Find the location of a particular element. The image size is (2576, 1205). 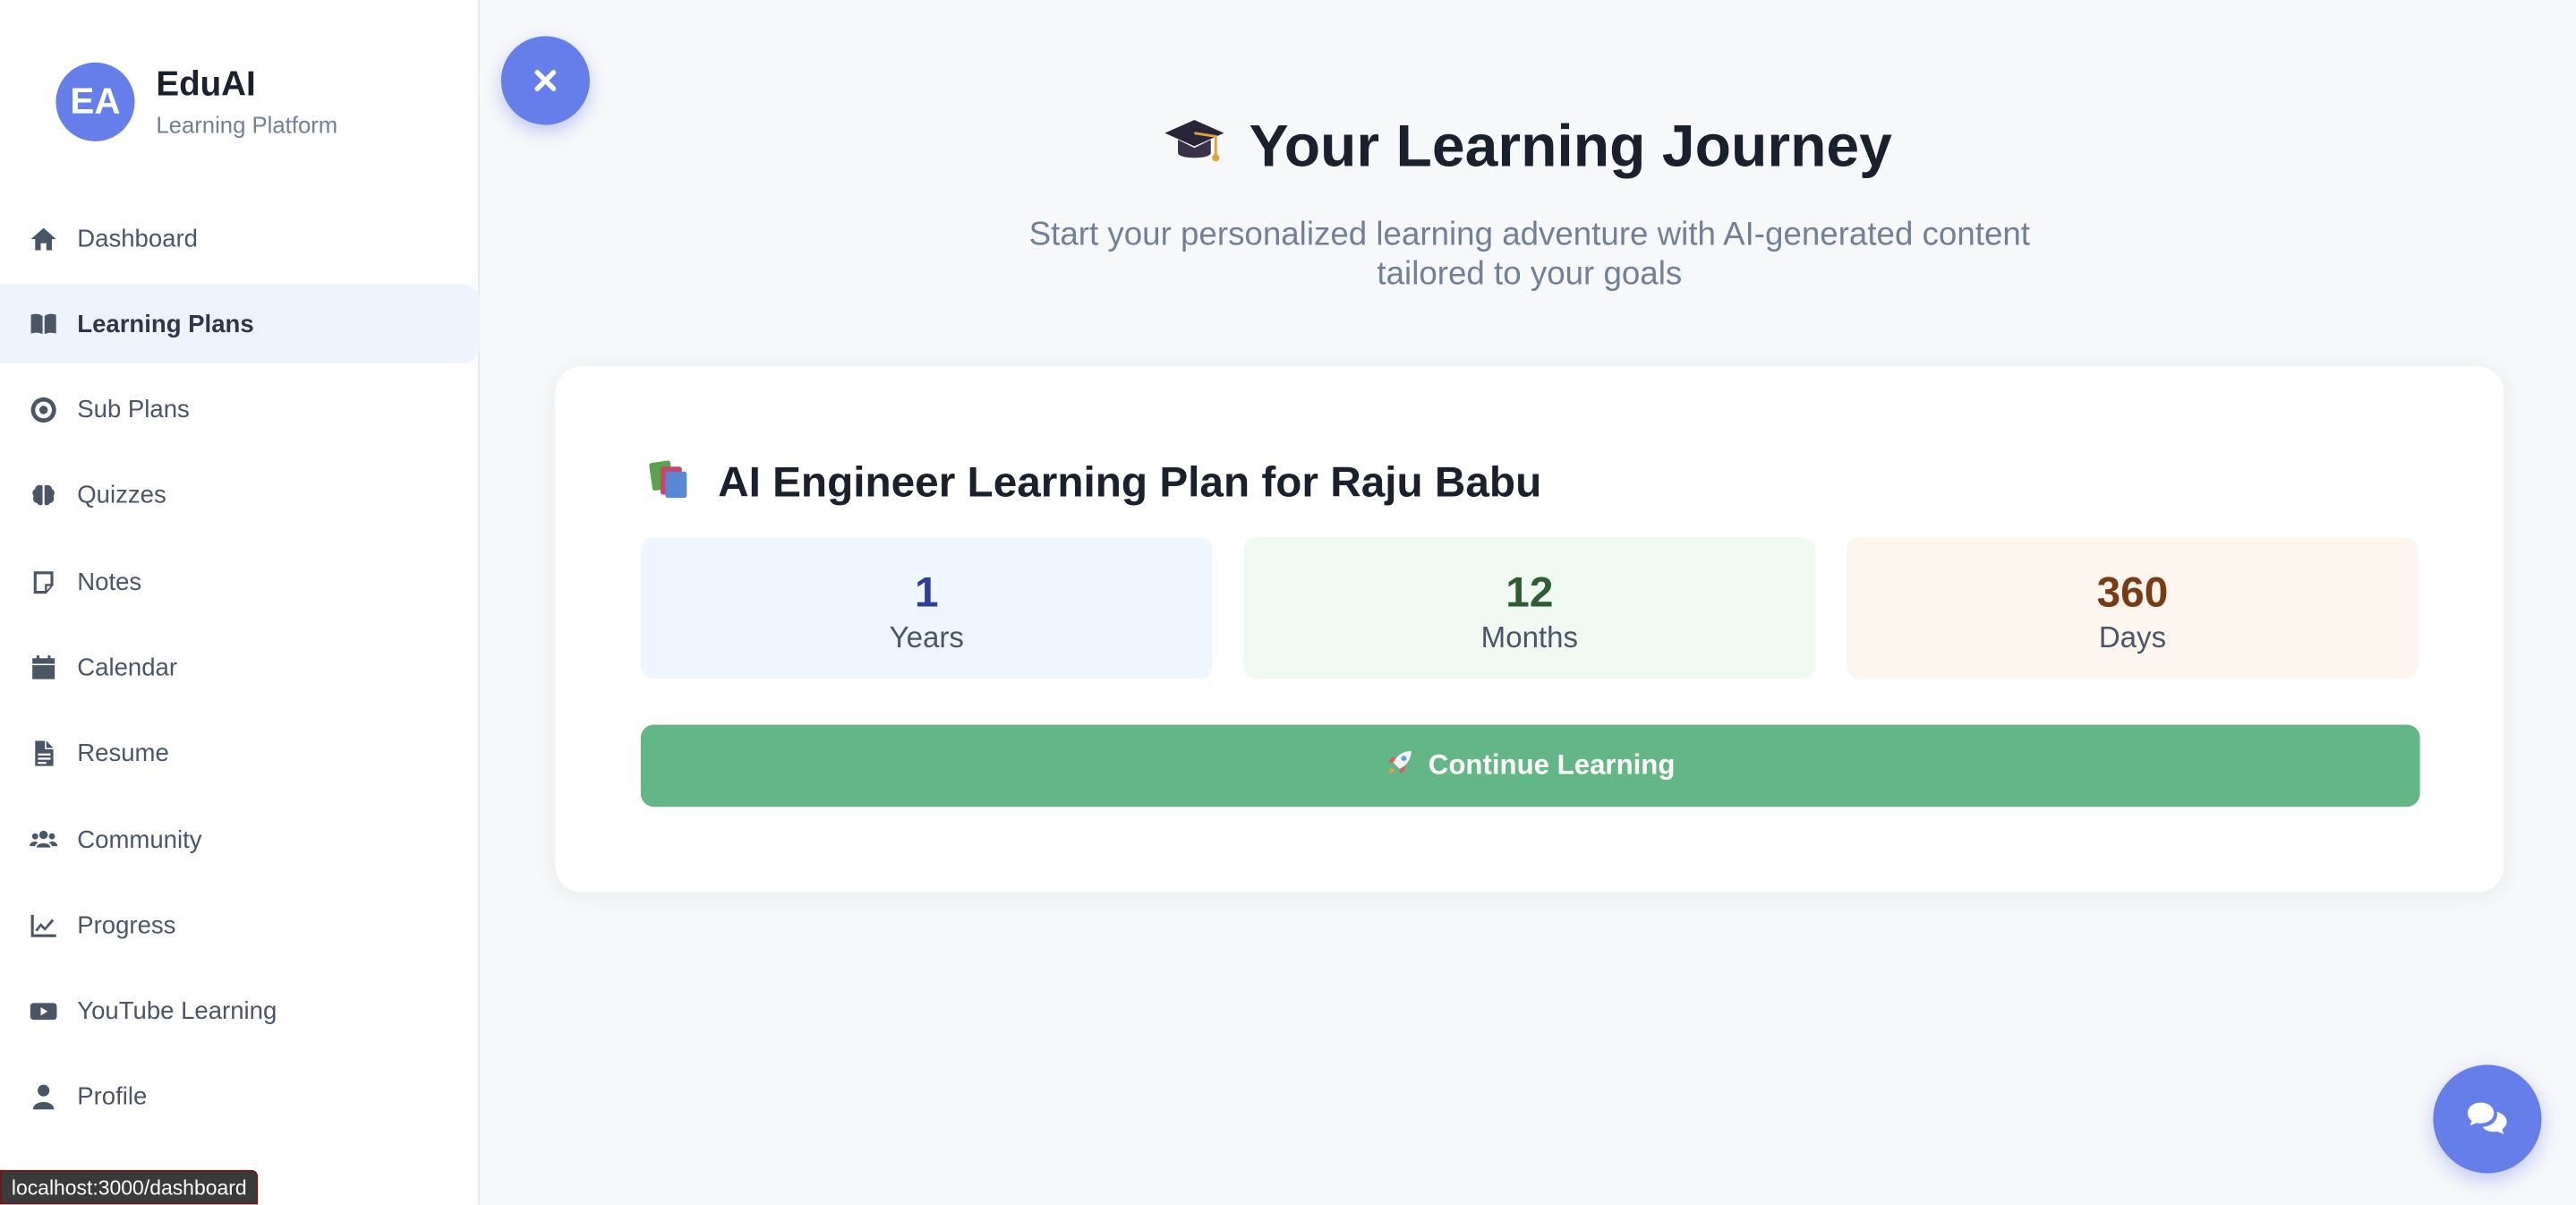

book-open-icon is located at coordinates (42, 325).